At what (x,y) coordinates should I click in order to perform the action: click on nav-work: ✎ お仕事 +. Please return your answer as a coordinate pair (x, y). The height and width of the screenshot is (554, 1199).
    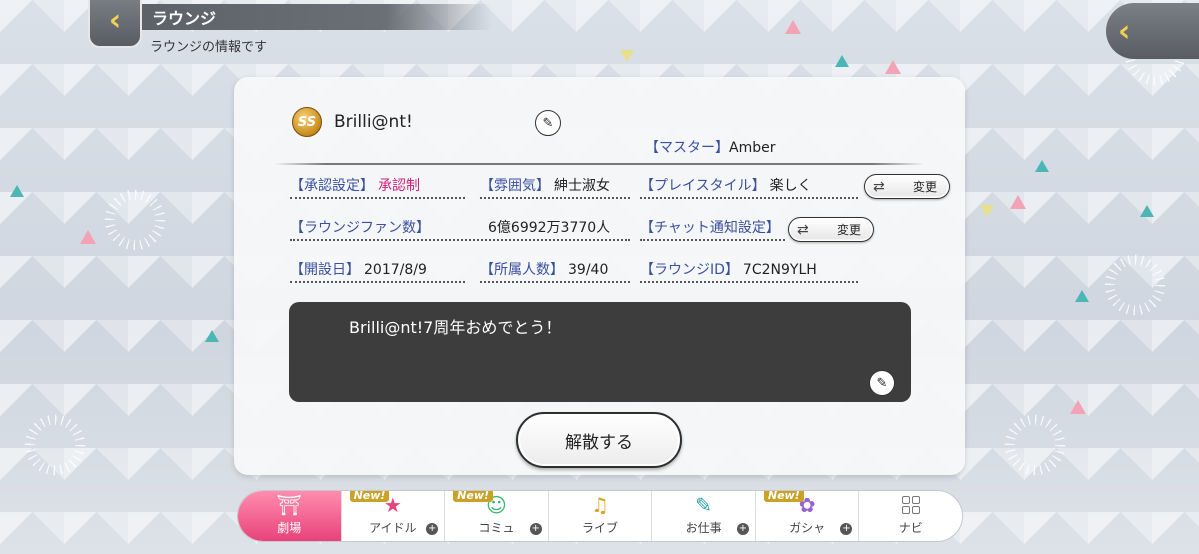
    Looking at the image, I should click on (704, 516).